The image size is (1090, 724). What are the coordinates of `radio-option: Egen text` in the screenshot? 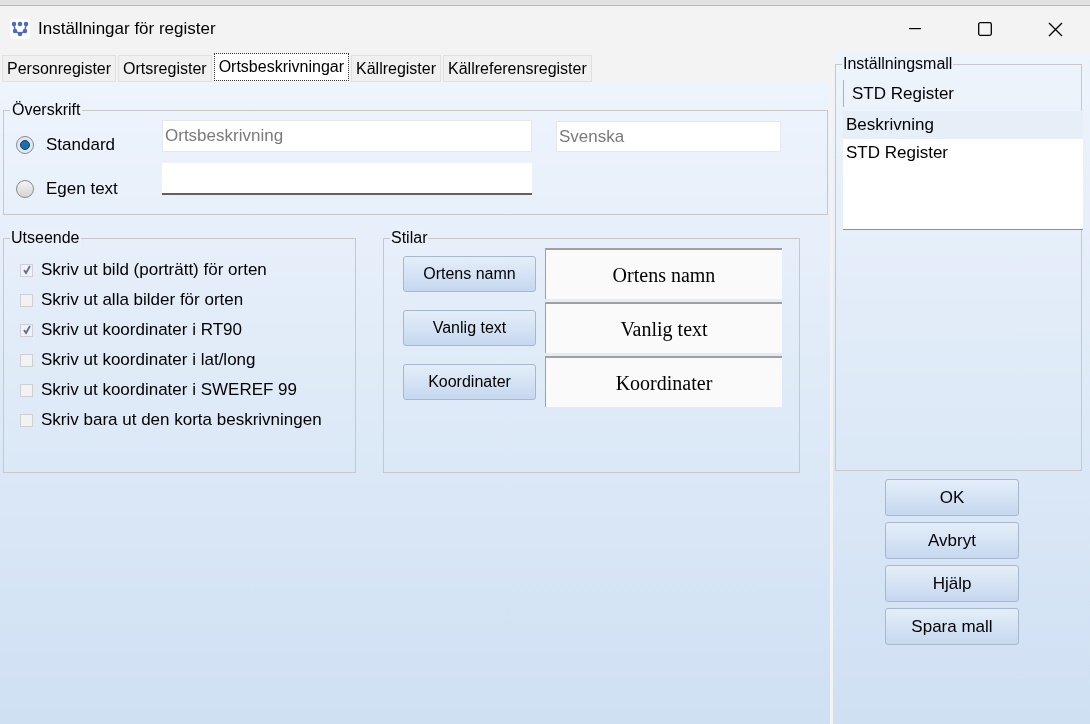 It's located at (89, 189).